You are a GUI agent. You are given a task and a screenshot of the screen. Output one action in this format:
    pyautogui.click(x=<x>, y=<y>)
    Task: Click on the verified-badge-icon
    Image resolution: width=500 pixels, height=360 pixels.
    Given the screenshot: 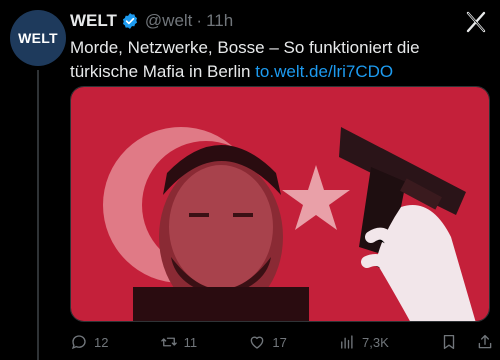 What is the action you would take?
    pyautogui.click(x=129, y=21)
    